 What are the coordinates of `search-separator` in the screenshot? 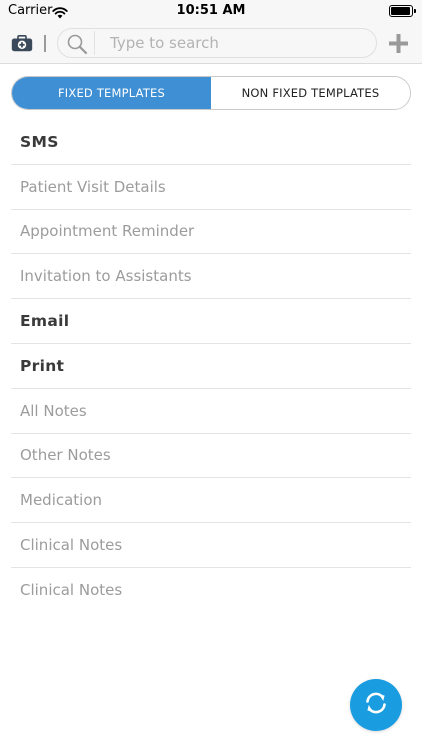 It's located at (94, 43).